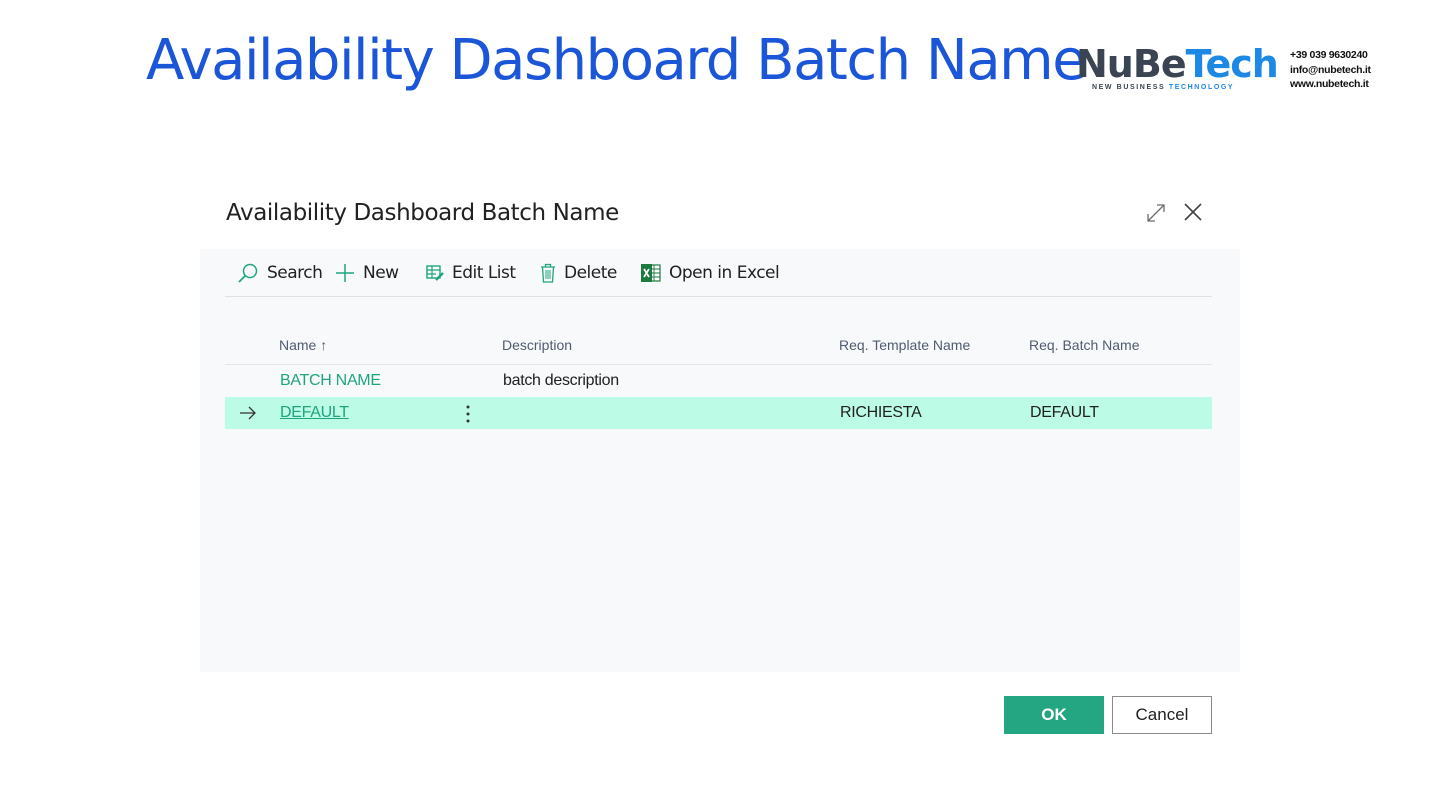  I want to click on plus-icon, so click(345, 273).